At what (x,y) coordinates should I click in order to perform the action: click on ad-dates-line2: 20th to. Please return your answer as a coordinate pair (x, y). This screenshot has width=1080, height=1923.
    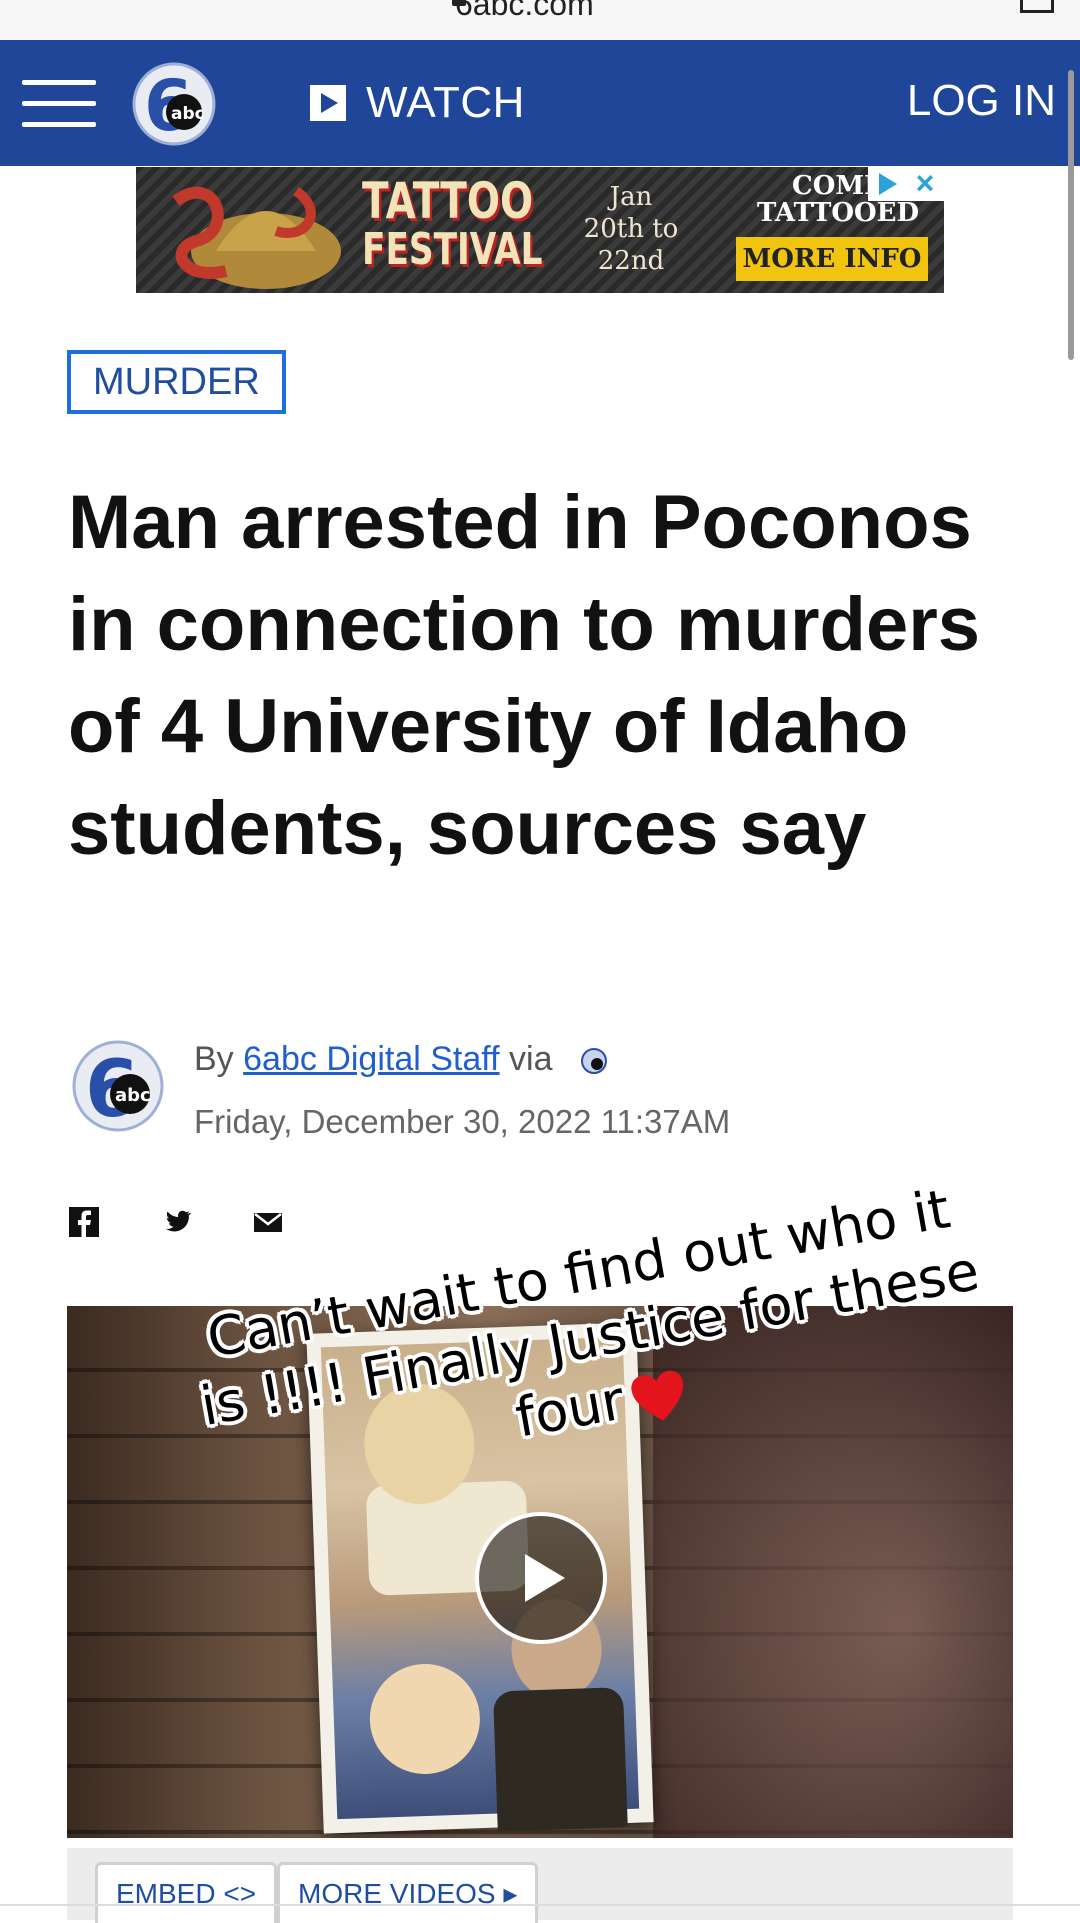
    Looking at the image, I should click on (631, 229).